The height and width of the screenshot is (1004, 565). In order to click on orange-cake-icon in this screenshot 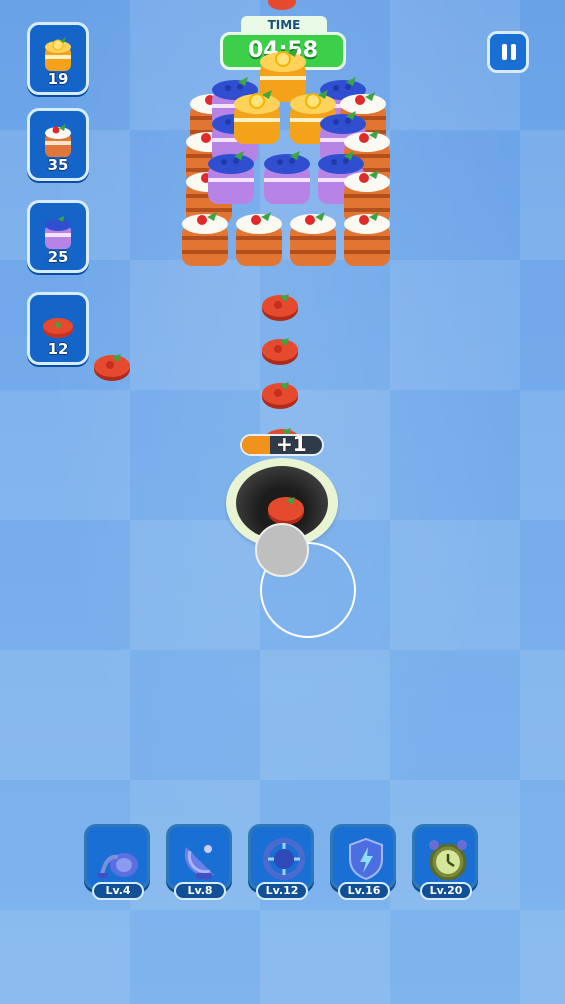, I will do `click(58, 54)`.